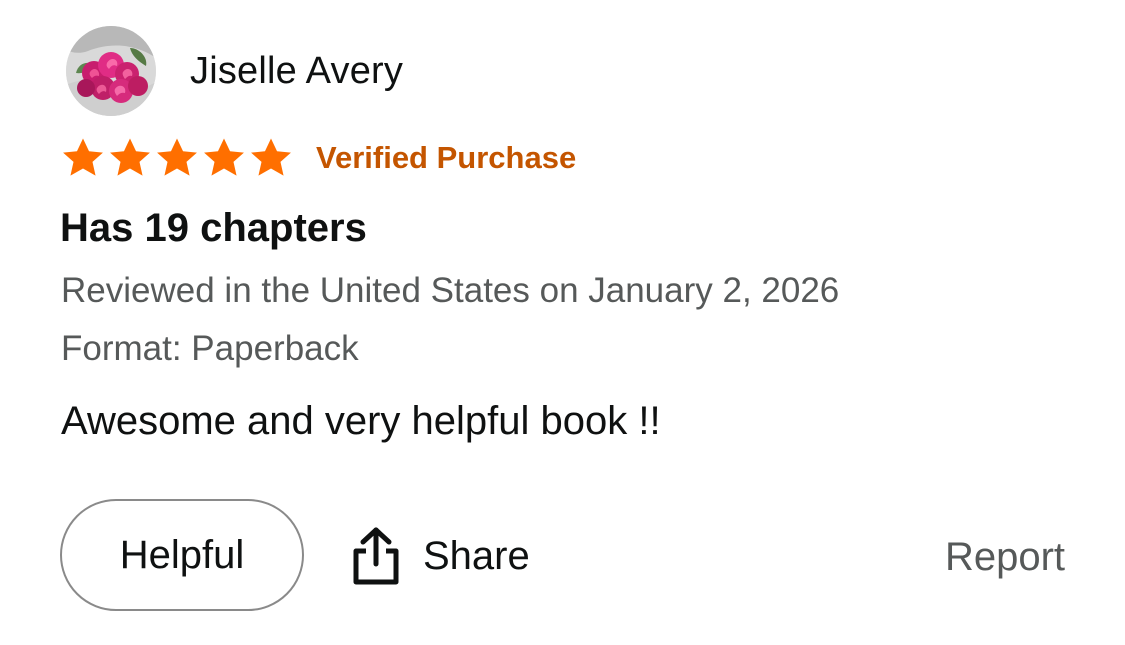  Describe the element at coordinates (446, 157) in the screenshot. I see `verified-purchase-label: Verified Purchase` at that location.